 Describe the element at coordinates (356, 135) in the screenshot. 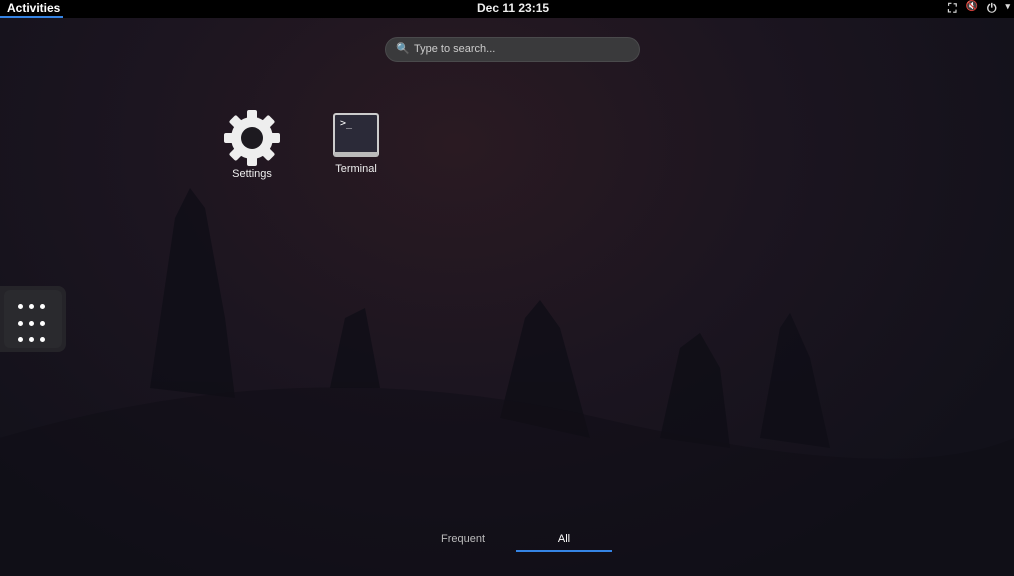

I see `terminal-icon: >_` at that location.